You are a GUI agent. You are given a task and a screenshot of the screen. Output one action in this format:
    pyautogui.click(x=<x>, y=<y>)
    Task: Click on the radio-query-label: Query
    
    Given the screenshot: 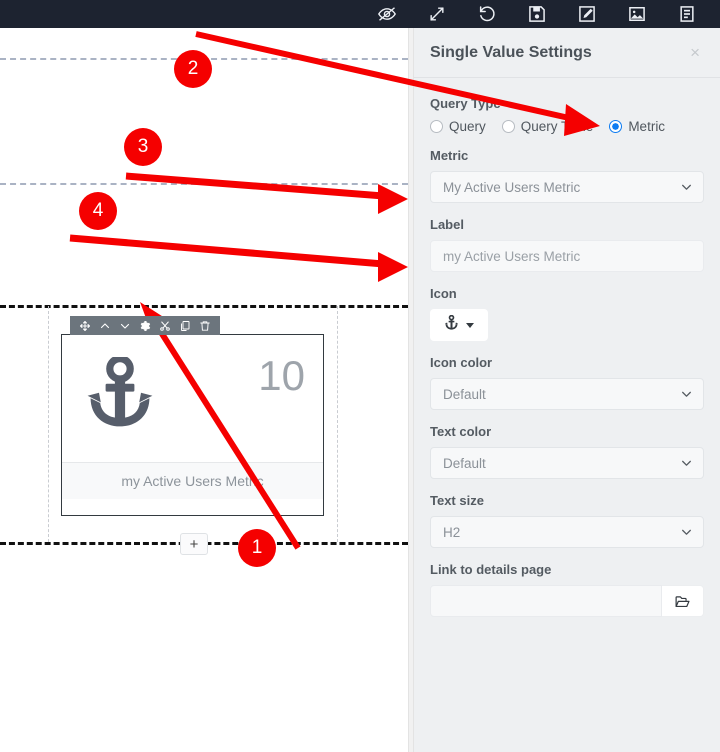 What is the action you would take?
    pyautogui.click(x=467, y=126)
    